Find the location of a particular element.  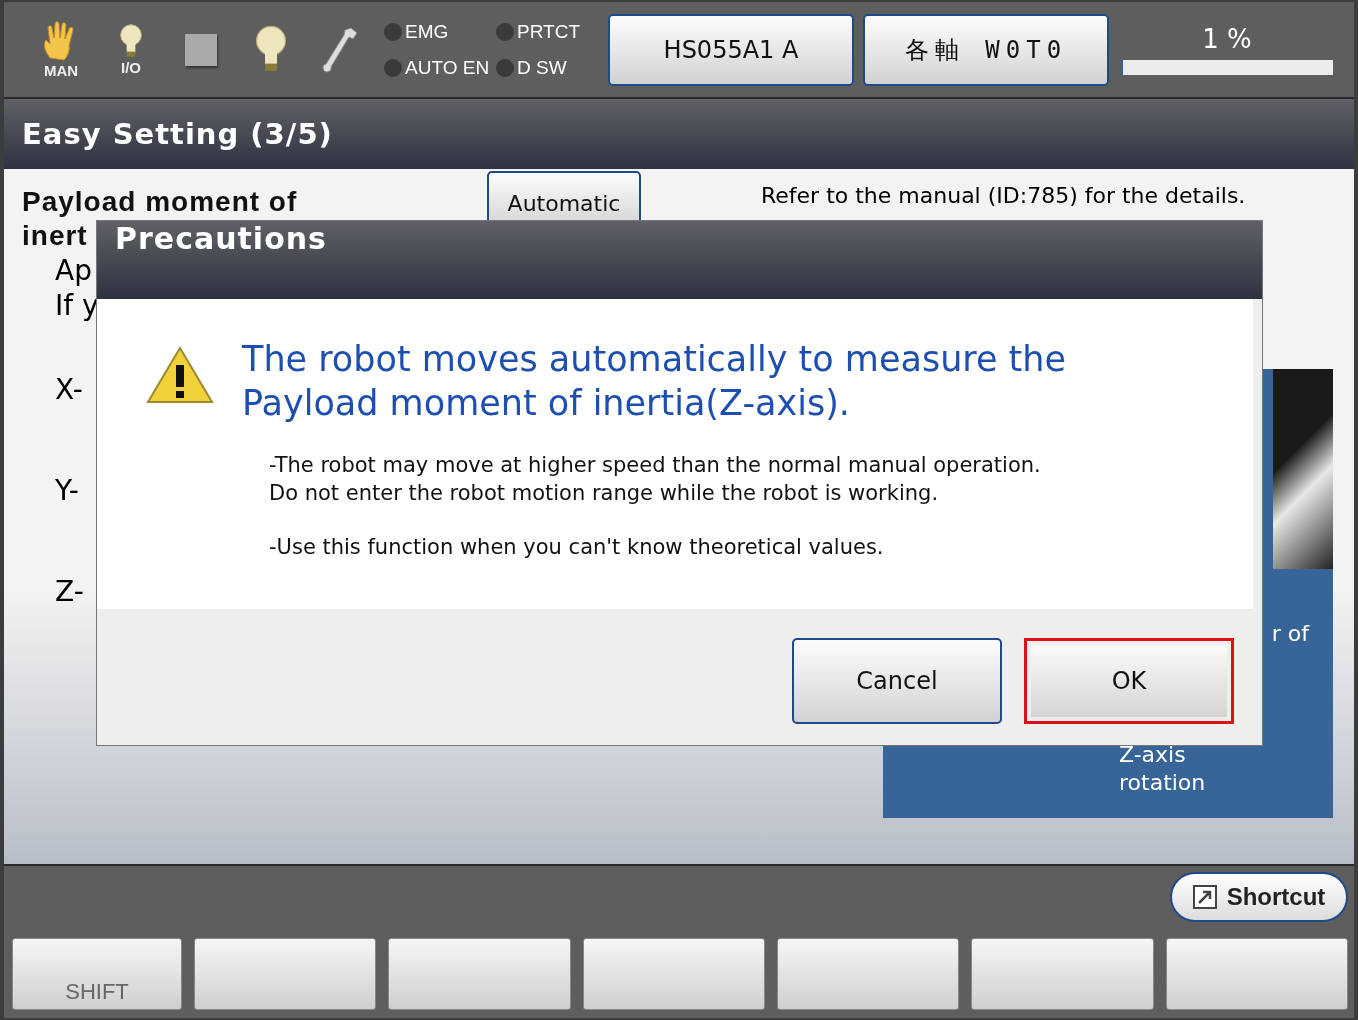

section-heading: Payload moment of is located at coordinates (160, 202).